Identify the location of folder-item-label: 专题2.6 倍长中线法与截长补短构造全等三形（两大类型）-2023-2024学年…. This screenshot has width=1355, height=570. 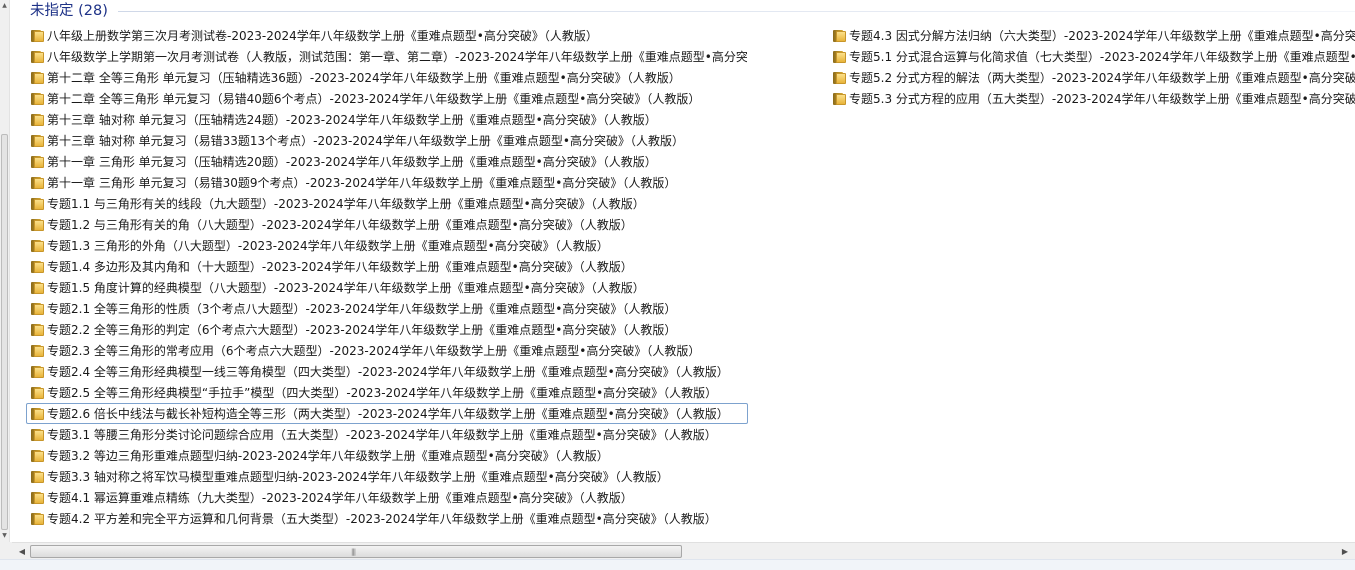
(388, 414).